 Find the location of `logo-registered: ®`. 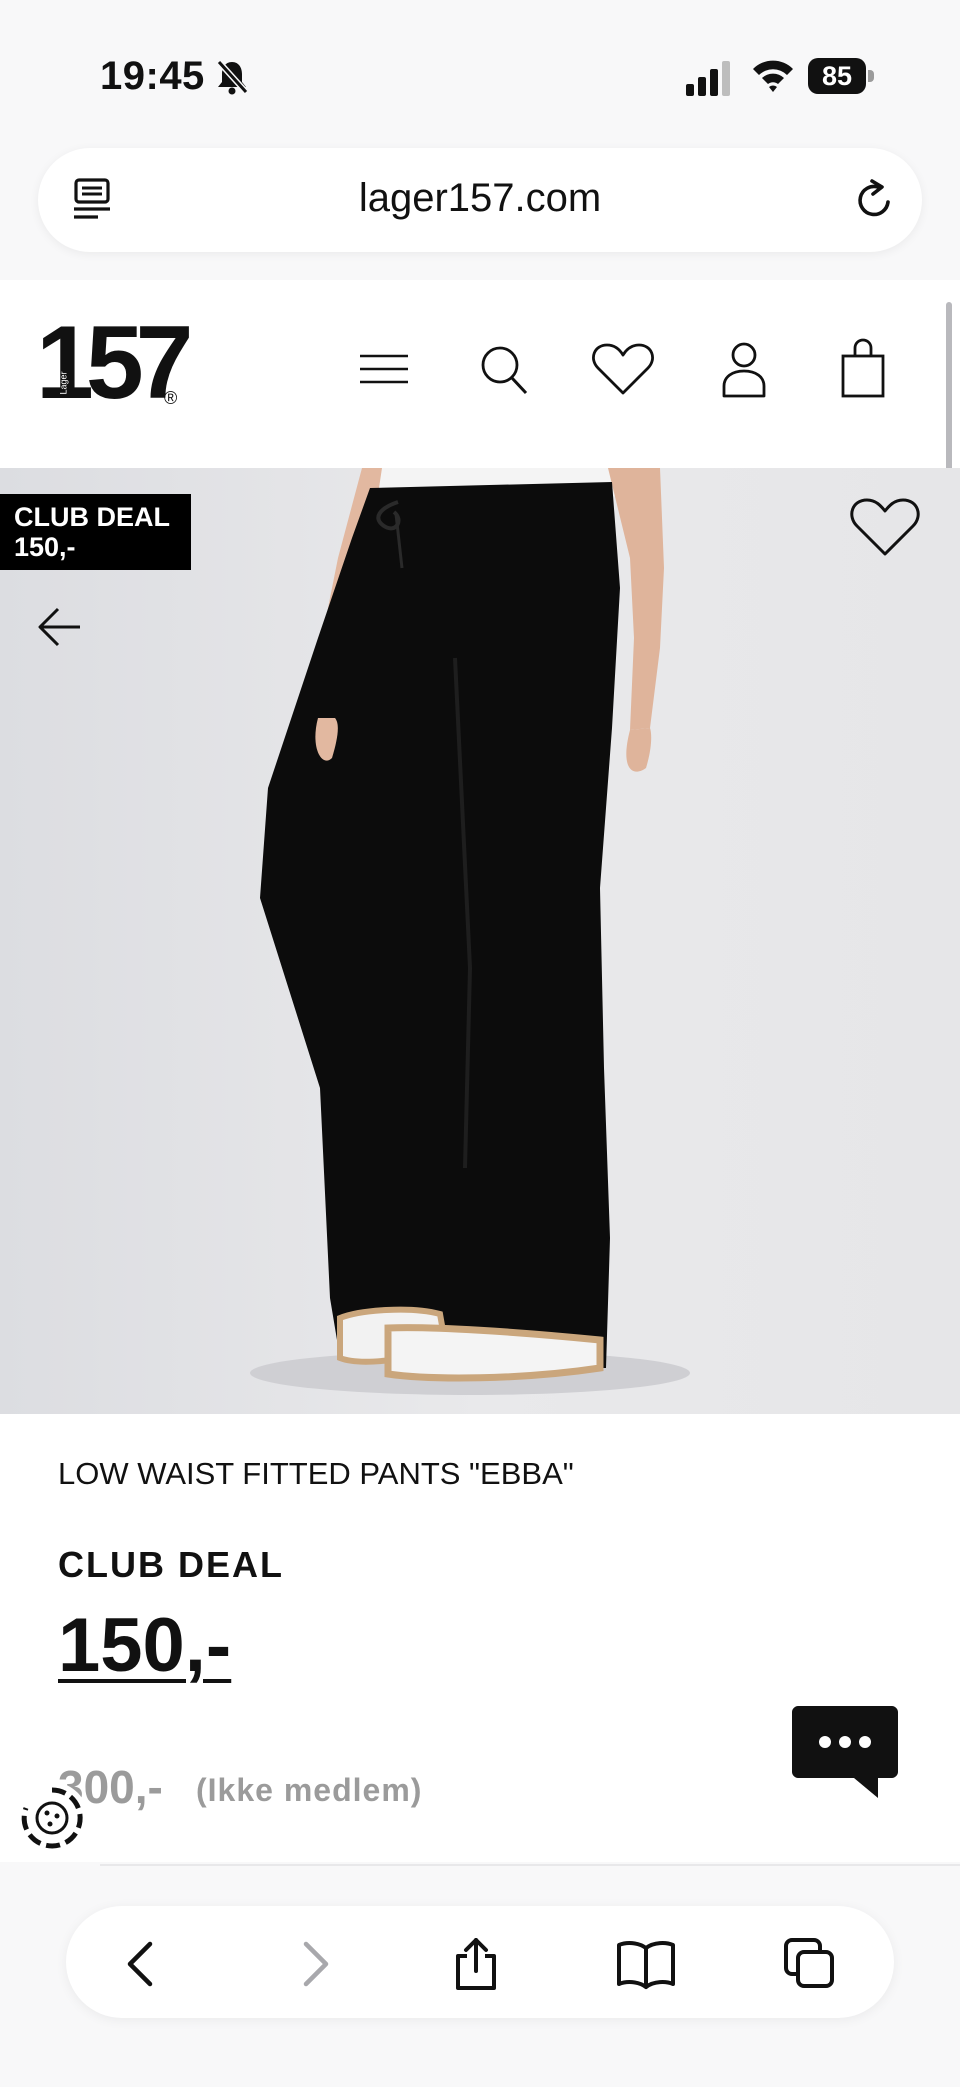

logo-registered: ® is located at coordinates (171, 398).